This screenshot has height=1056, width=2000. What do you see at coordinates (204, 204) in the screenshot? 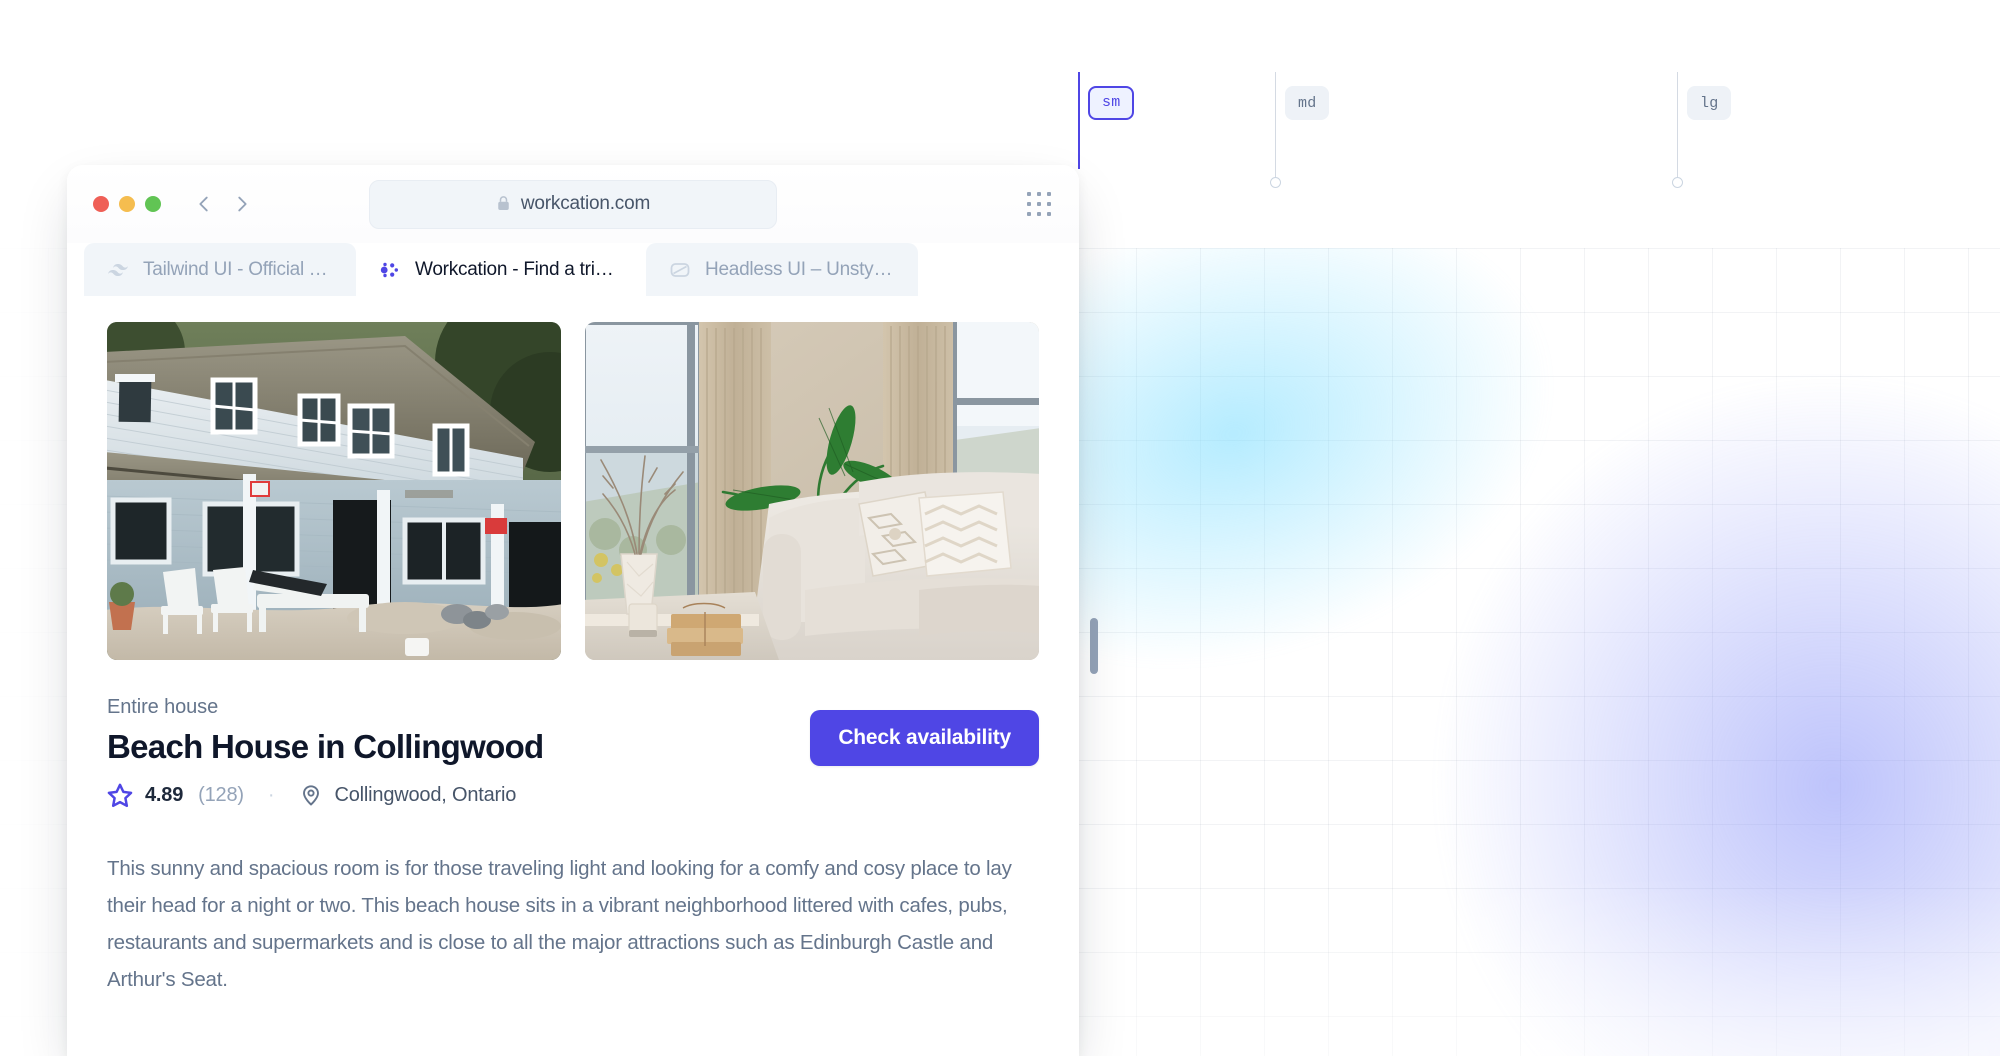
I see `back-arrow-icon` at bounding box center [204, 204].